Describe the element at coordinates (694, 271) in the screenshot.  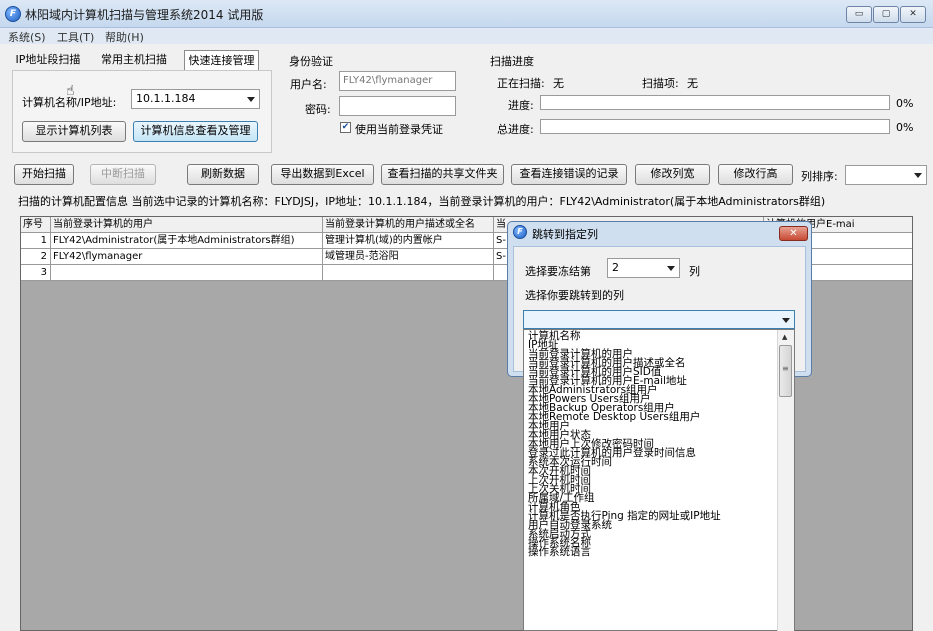
I see `freeze-column-suffix: 列` at that location.